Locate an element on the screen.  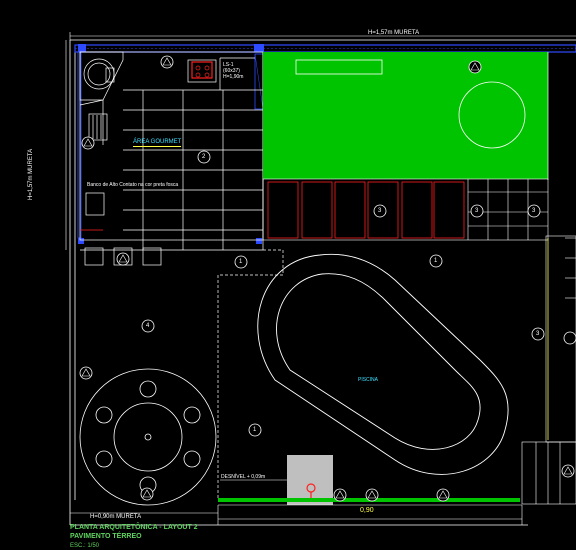
level-note: DESNÍVEL + 0,09m is located at coordinates (243, 477).